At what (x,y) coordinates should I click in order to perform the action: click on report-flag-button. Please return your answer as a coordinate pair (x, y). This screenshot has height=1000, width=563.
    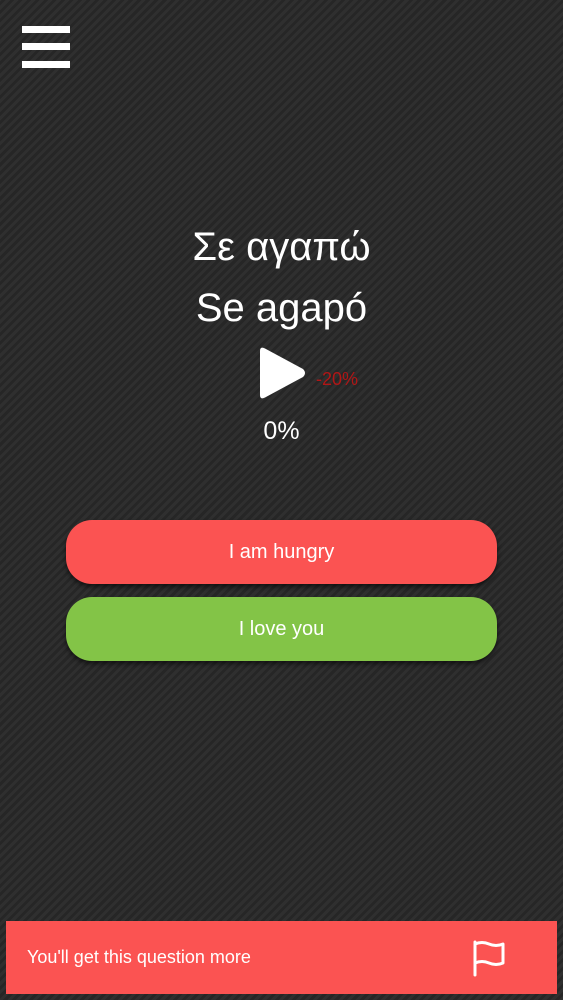
    Looking at the image, I should click on (488, 958).